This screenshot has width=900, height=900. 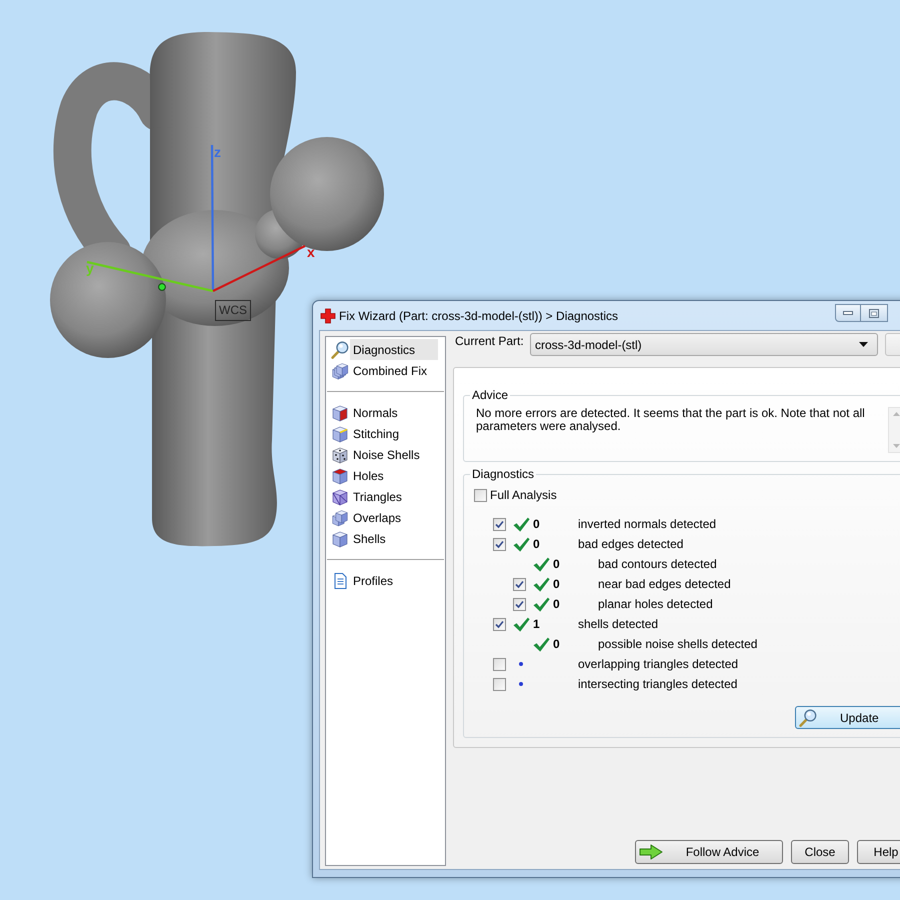 What do you see at coordinates (394, 580) in the screenshot?
I see `sidebar-item: Profiles` at bounding box center [394, 580].